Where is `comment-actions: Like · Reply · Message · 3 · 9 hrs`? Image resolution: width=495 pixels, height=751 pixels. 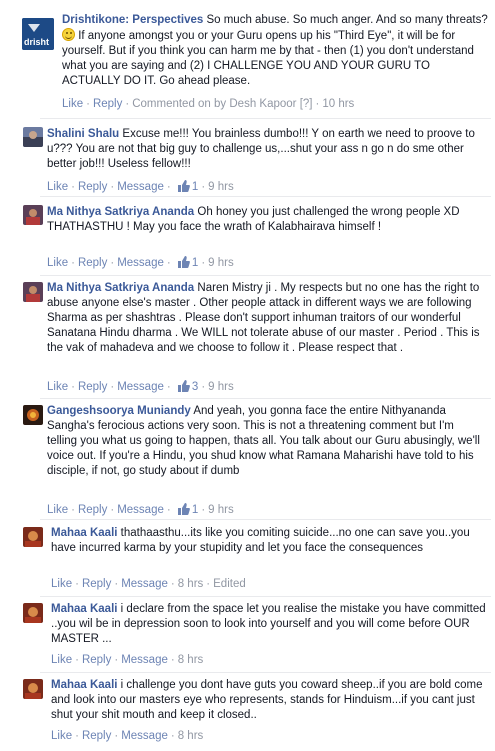
comment-actions: Like · Reply · Message · 3 · 9 hrs is located at coordinates (140, 387).